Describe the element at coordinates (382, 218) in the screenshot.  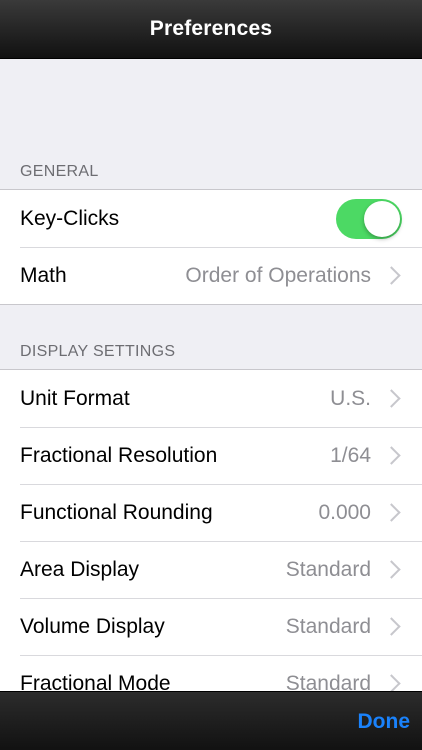
I see `toggle-knob` at that location.